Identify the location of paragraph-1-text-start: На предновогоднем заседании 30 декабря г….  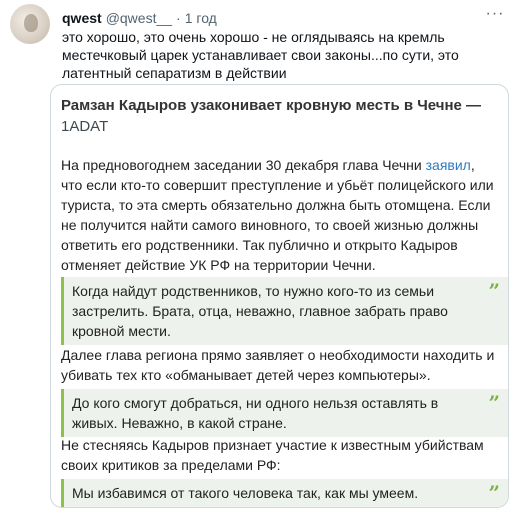
(243, 165).